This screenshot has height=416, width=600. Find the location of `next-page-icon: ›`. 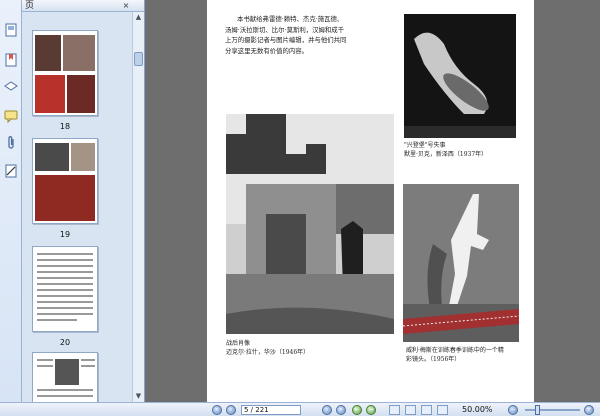

next-page-icon: › is located at coordinates (327, 410).